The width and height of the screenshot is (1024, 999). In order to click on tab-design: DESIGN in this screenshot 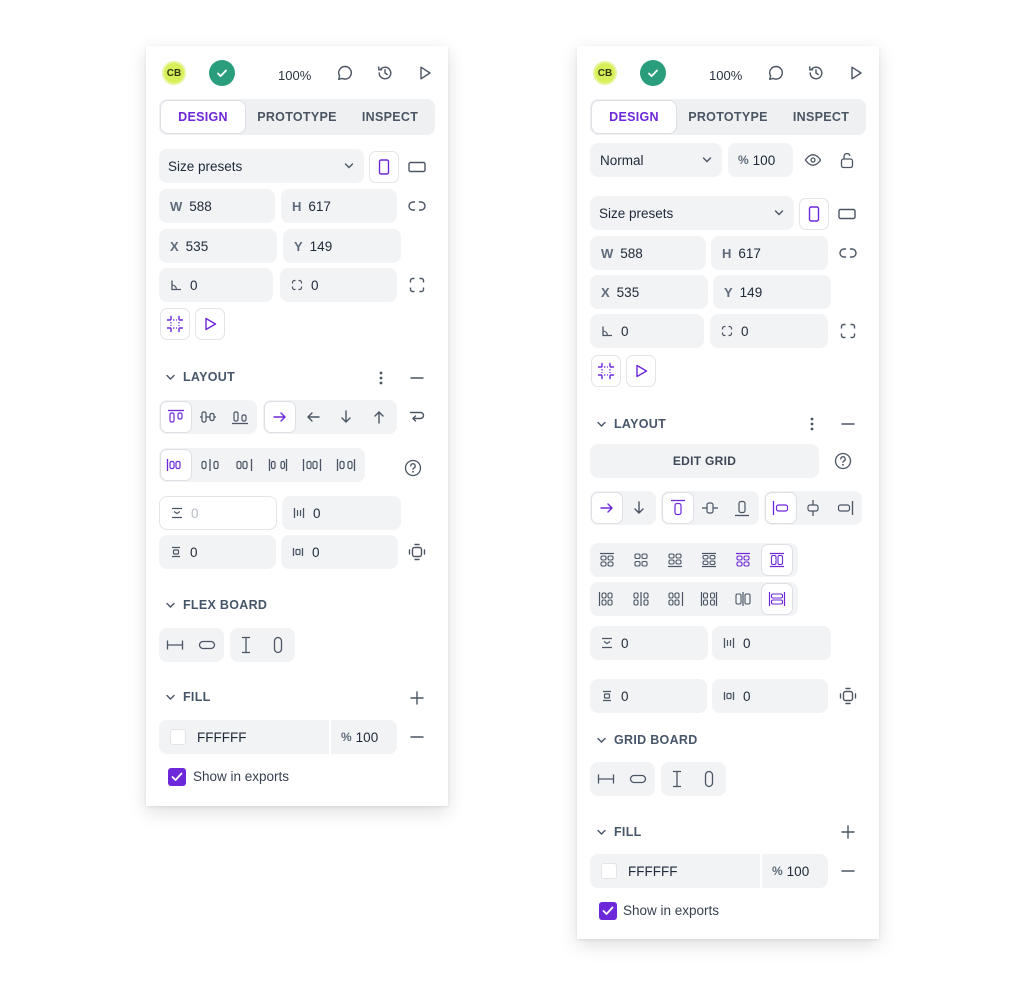, I will do `click(634, 117)`.